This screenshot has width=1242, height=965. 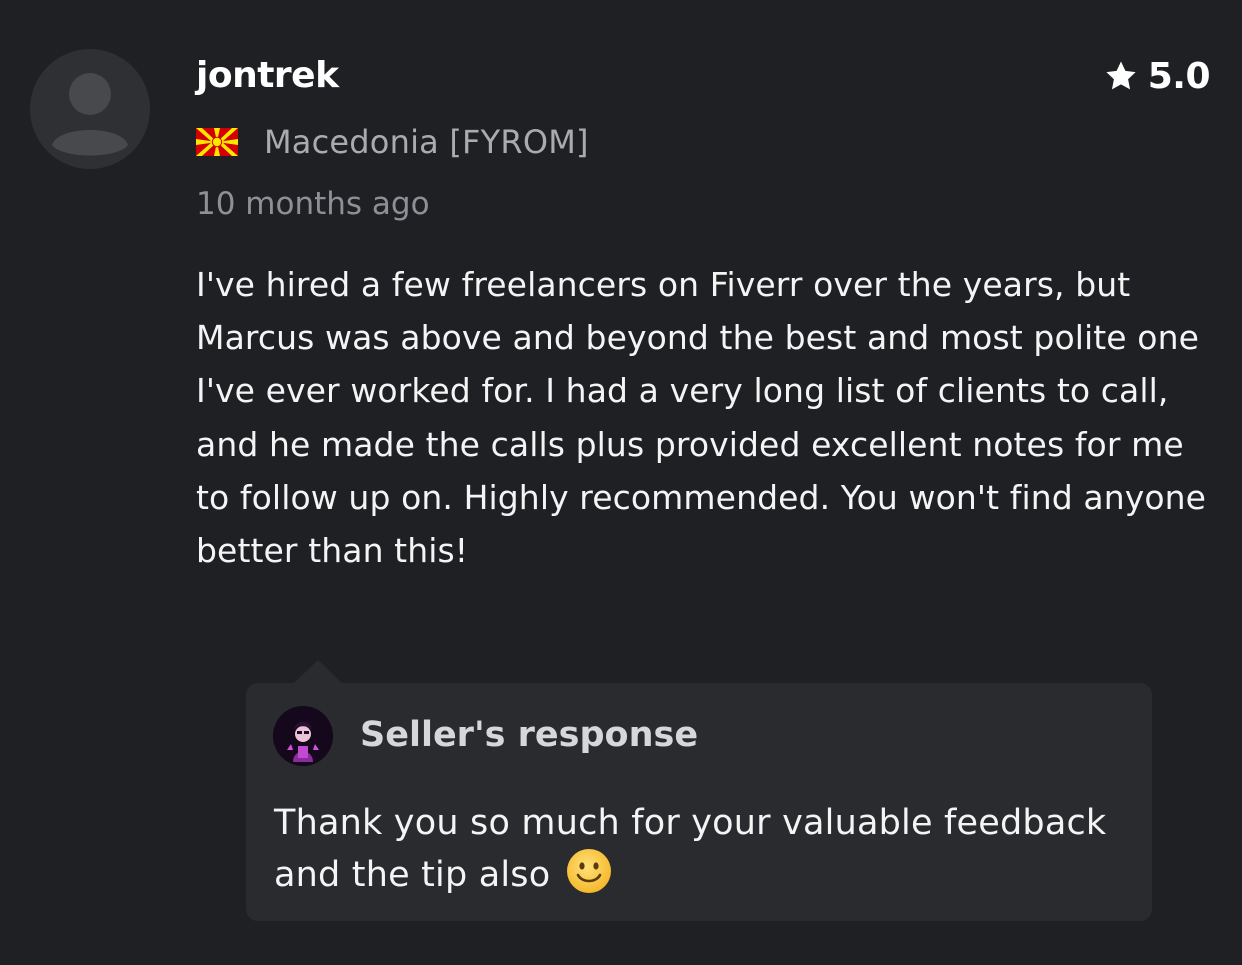 I want to click on star-icon, so click(x=1121, y=75).